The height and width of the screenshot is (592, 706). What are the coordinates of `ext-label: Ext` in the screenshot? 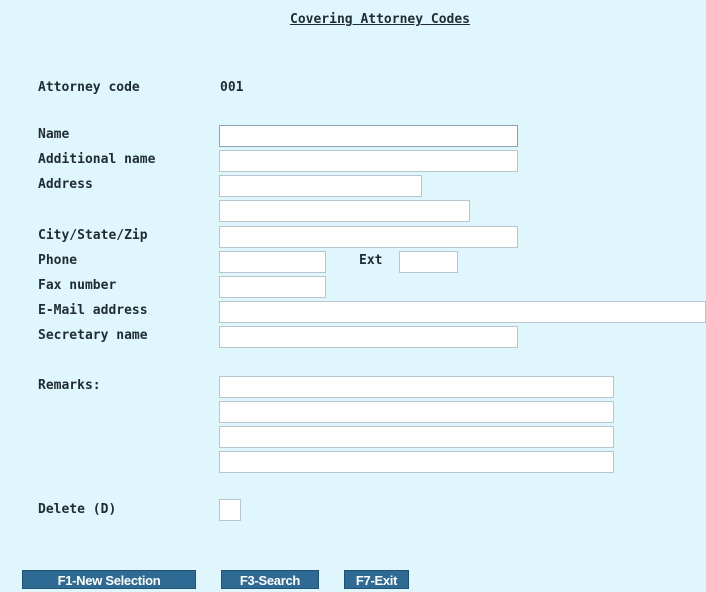 It's located at (371, 260).